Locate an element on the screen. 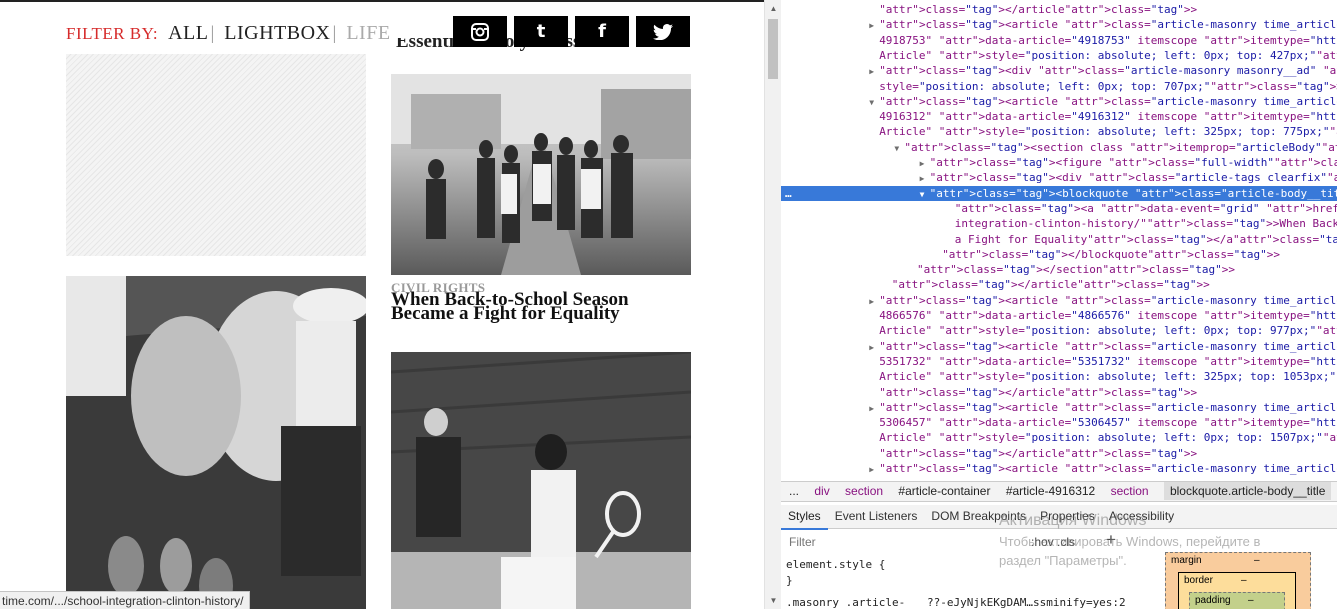 The height and width of the screenshot is (609, 1337). filter-label: FILTER BY: is located at coordinates (112, 33).